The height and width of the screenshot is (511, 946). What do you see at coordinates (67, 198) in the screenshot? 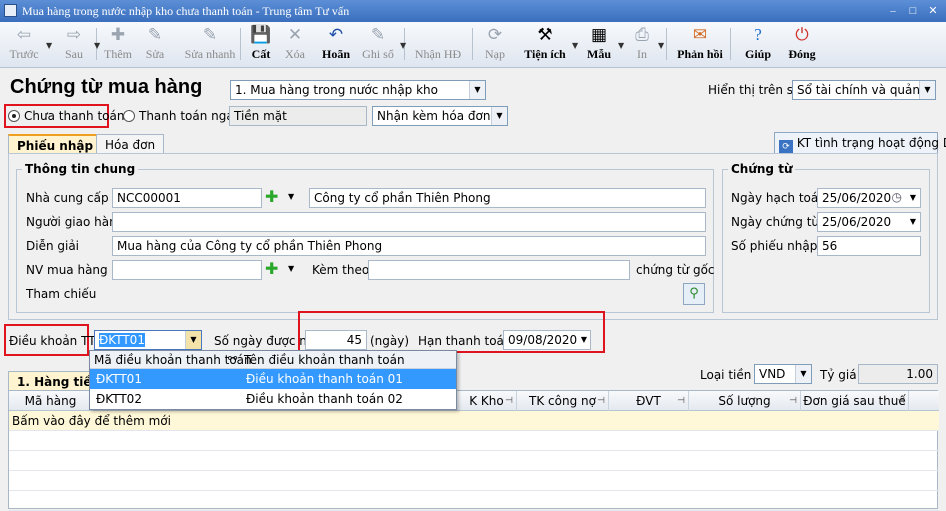
I see `supplier-label: Nhà cung cấp` at bounding box center [67, 198].